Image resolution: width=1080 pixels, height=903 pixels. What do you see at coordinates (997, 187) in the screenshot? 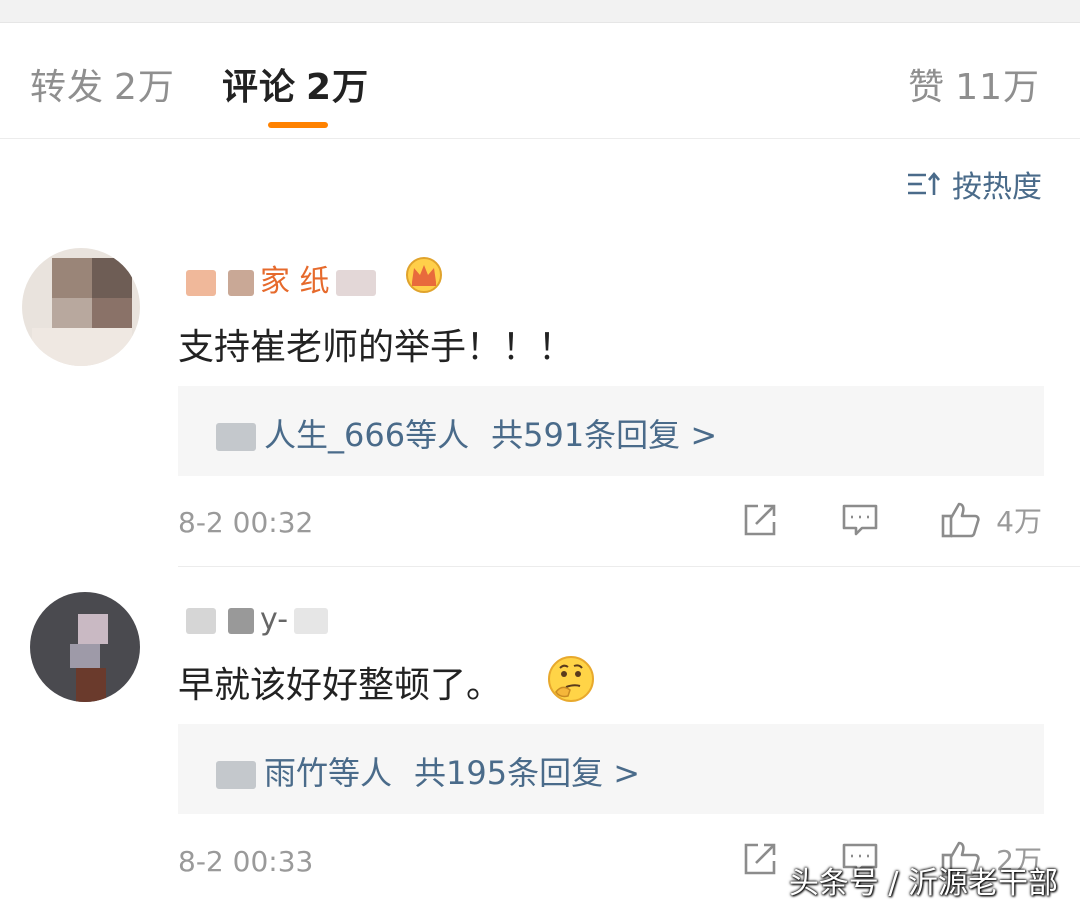
I see `sort-label: 按热度` at bounding box center [997, 187].